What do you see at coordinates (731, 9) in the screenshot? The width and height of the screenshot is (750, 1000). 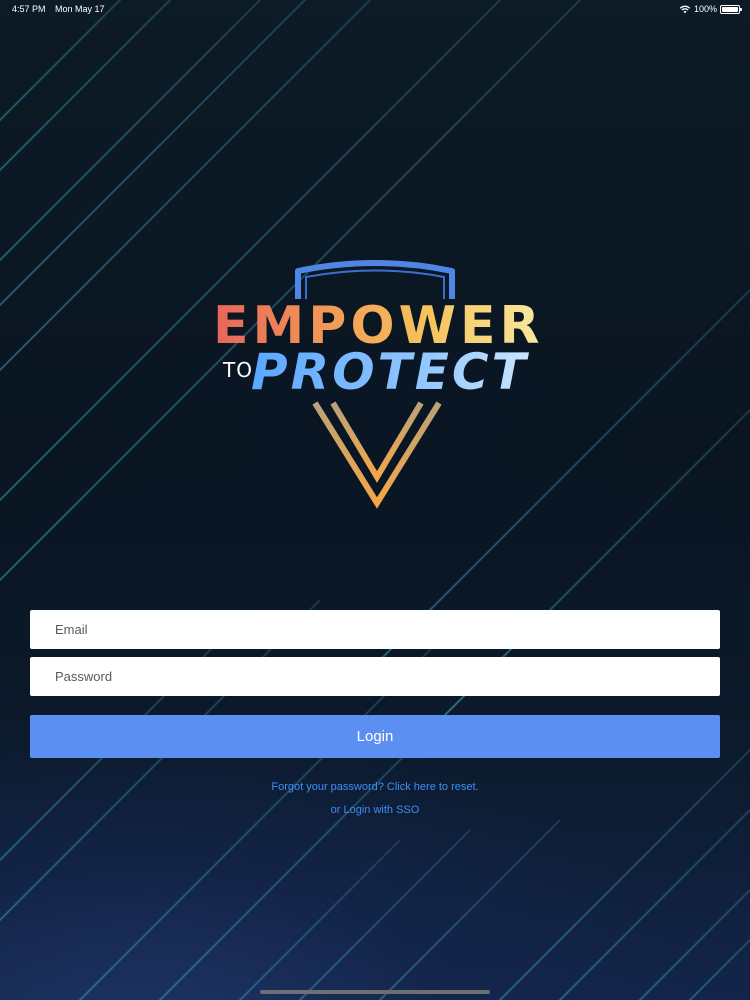 I see `battery-icon` at bounding box center [731, 9].